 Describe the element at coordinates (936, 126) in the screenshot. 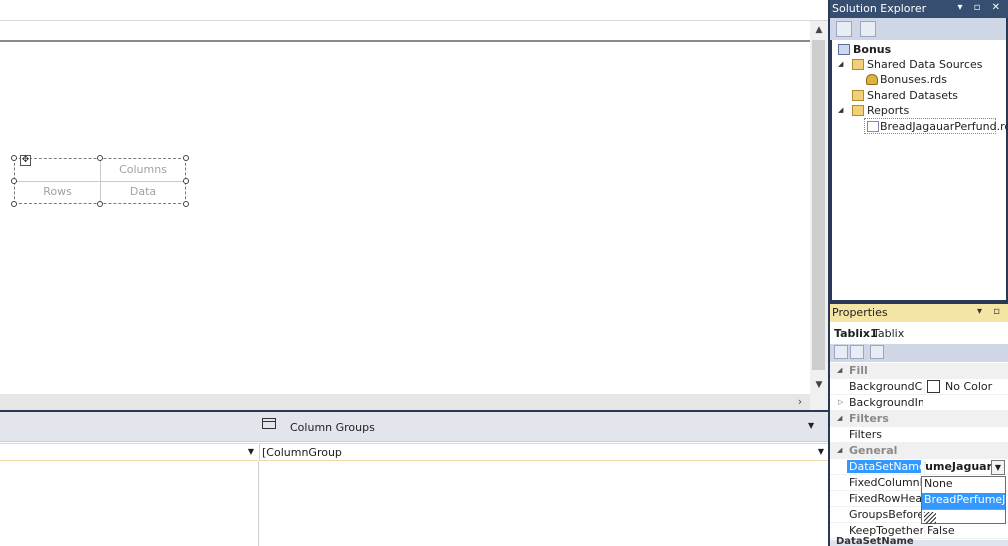

I see `tree-item-report-file: BreadJagauarPerfund.rdl` at that location.